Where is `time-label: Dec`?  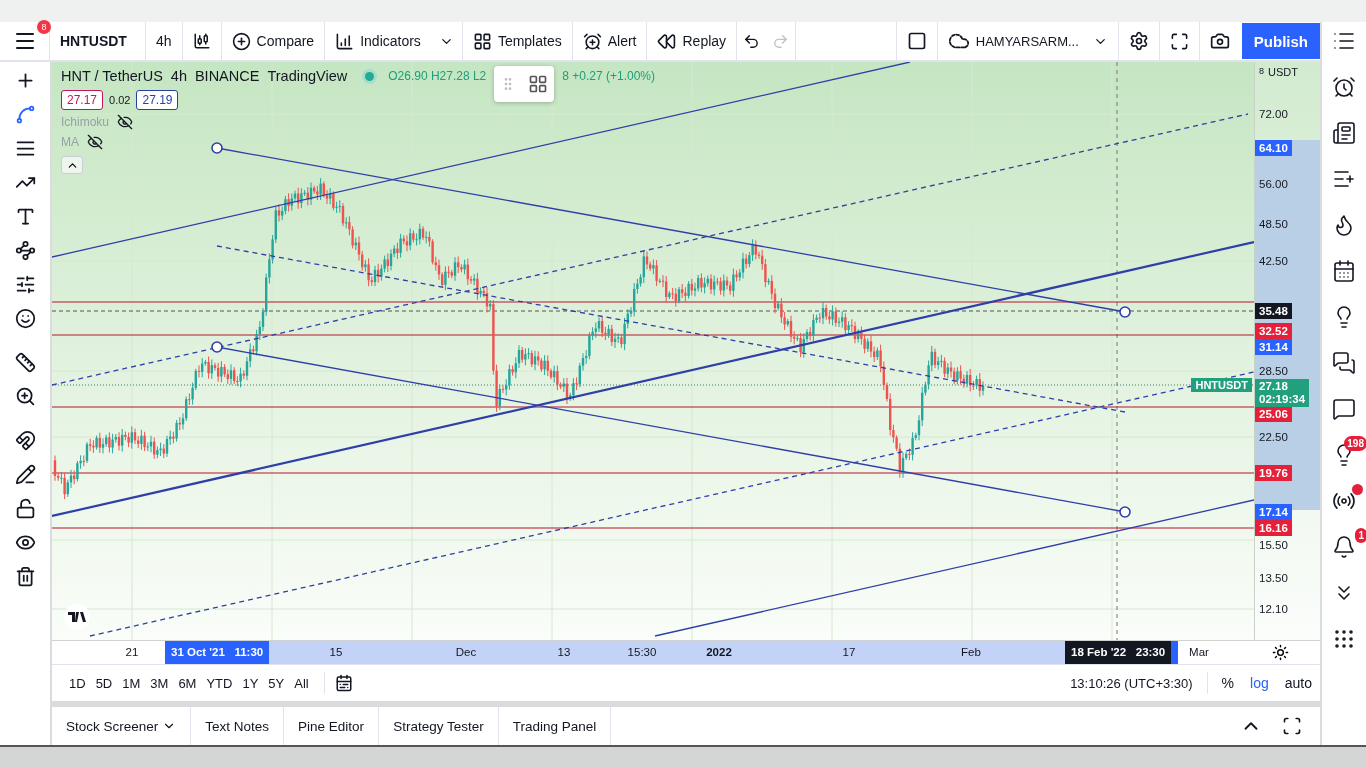 time-label: Dec is located at coordinates (466, 652).